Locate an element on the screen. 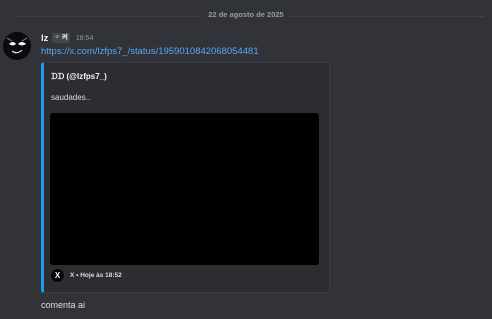  username: lz is located at coordinates (44, 38).